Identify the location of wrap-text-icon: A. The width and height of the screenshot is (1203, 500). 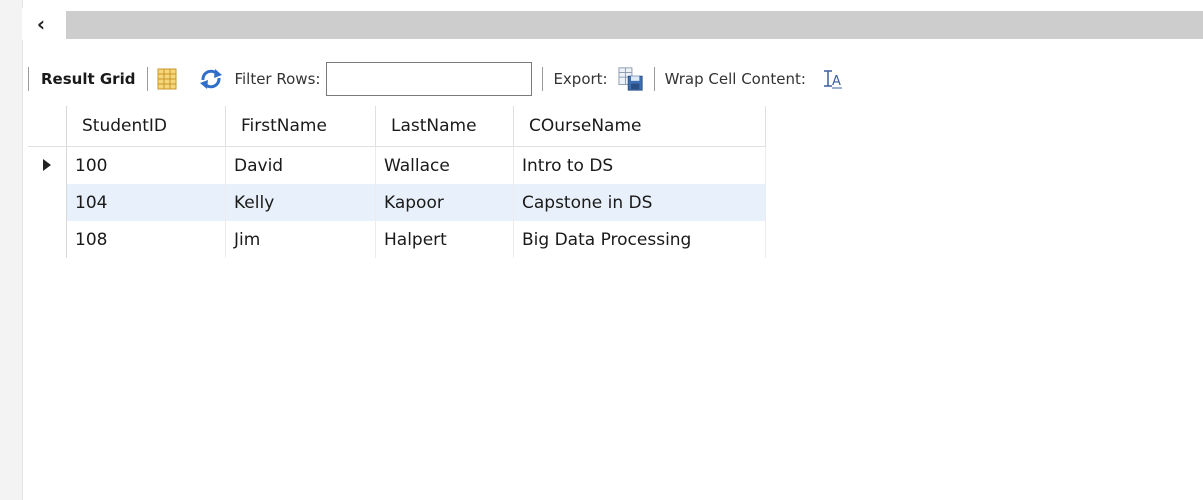
(833, 79).